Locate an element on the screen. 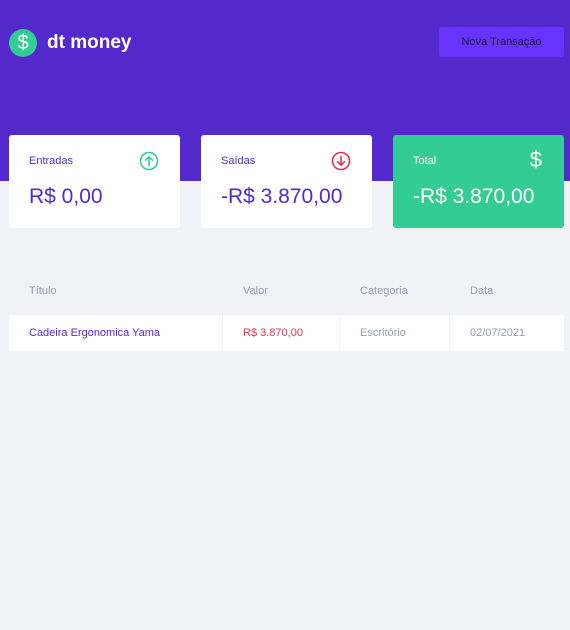 The width and height of the screenshot is (570, 630). table-cell-value: R$ 3.870,00 is located at coordinates (281, 333).